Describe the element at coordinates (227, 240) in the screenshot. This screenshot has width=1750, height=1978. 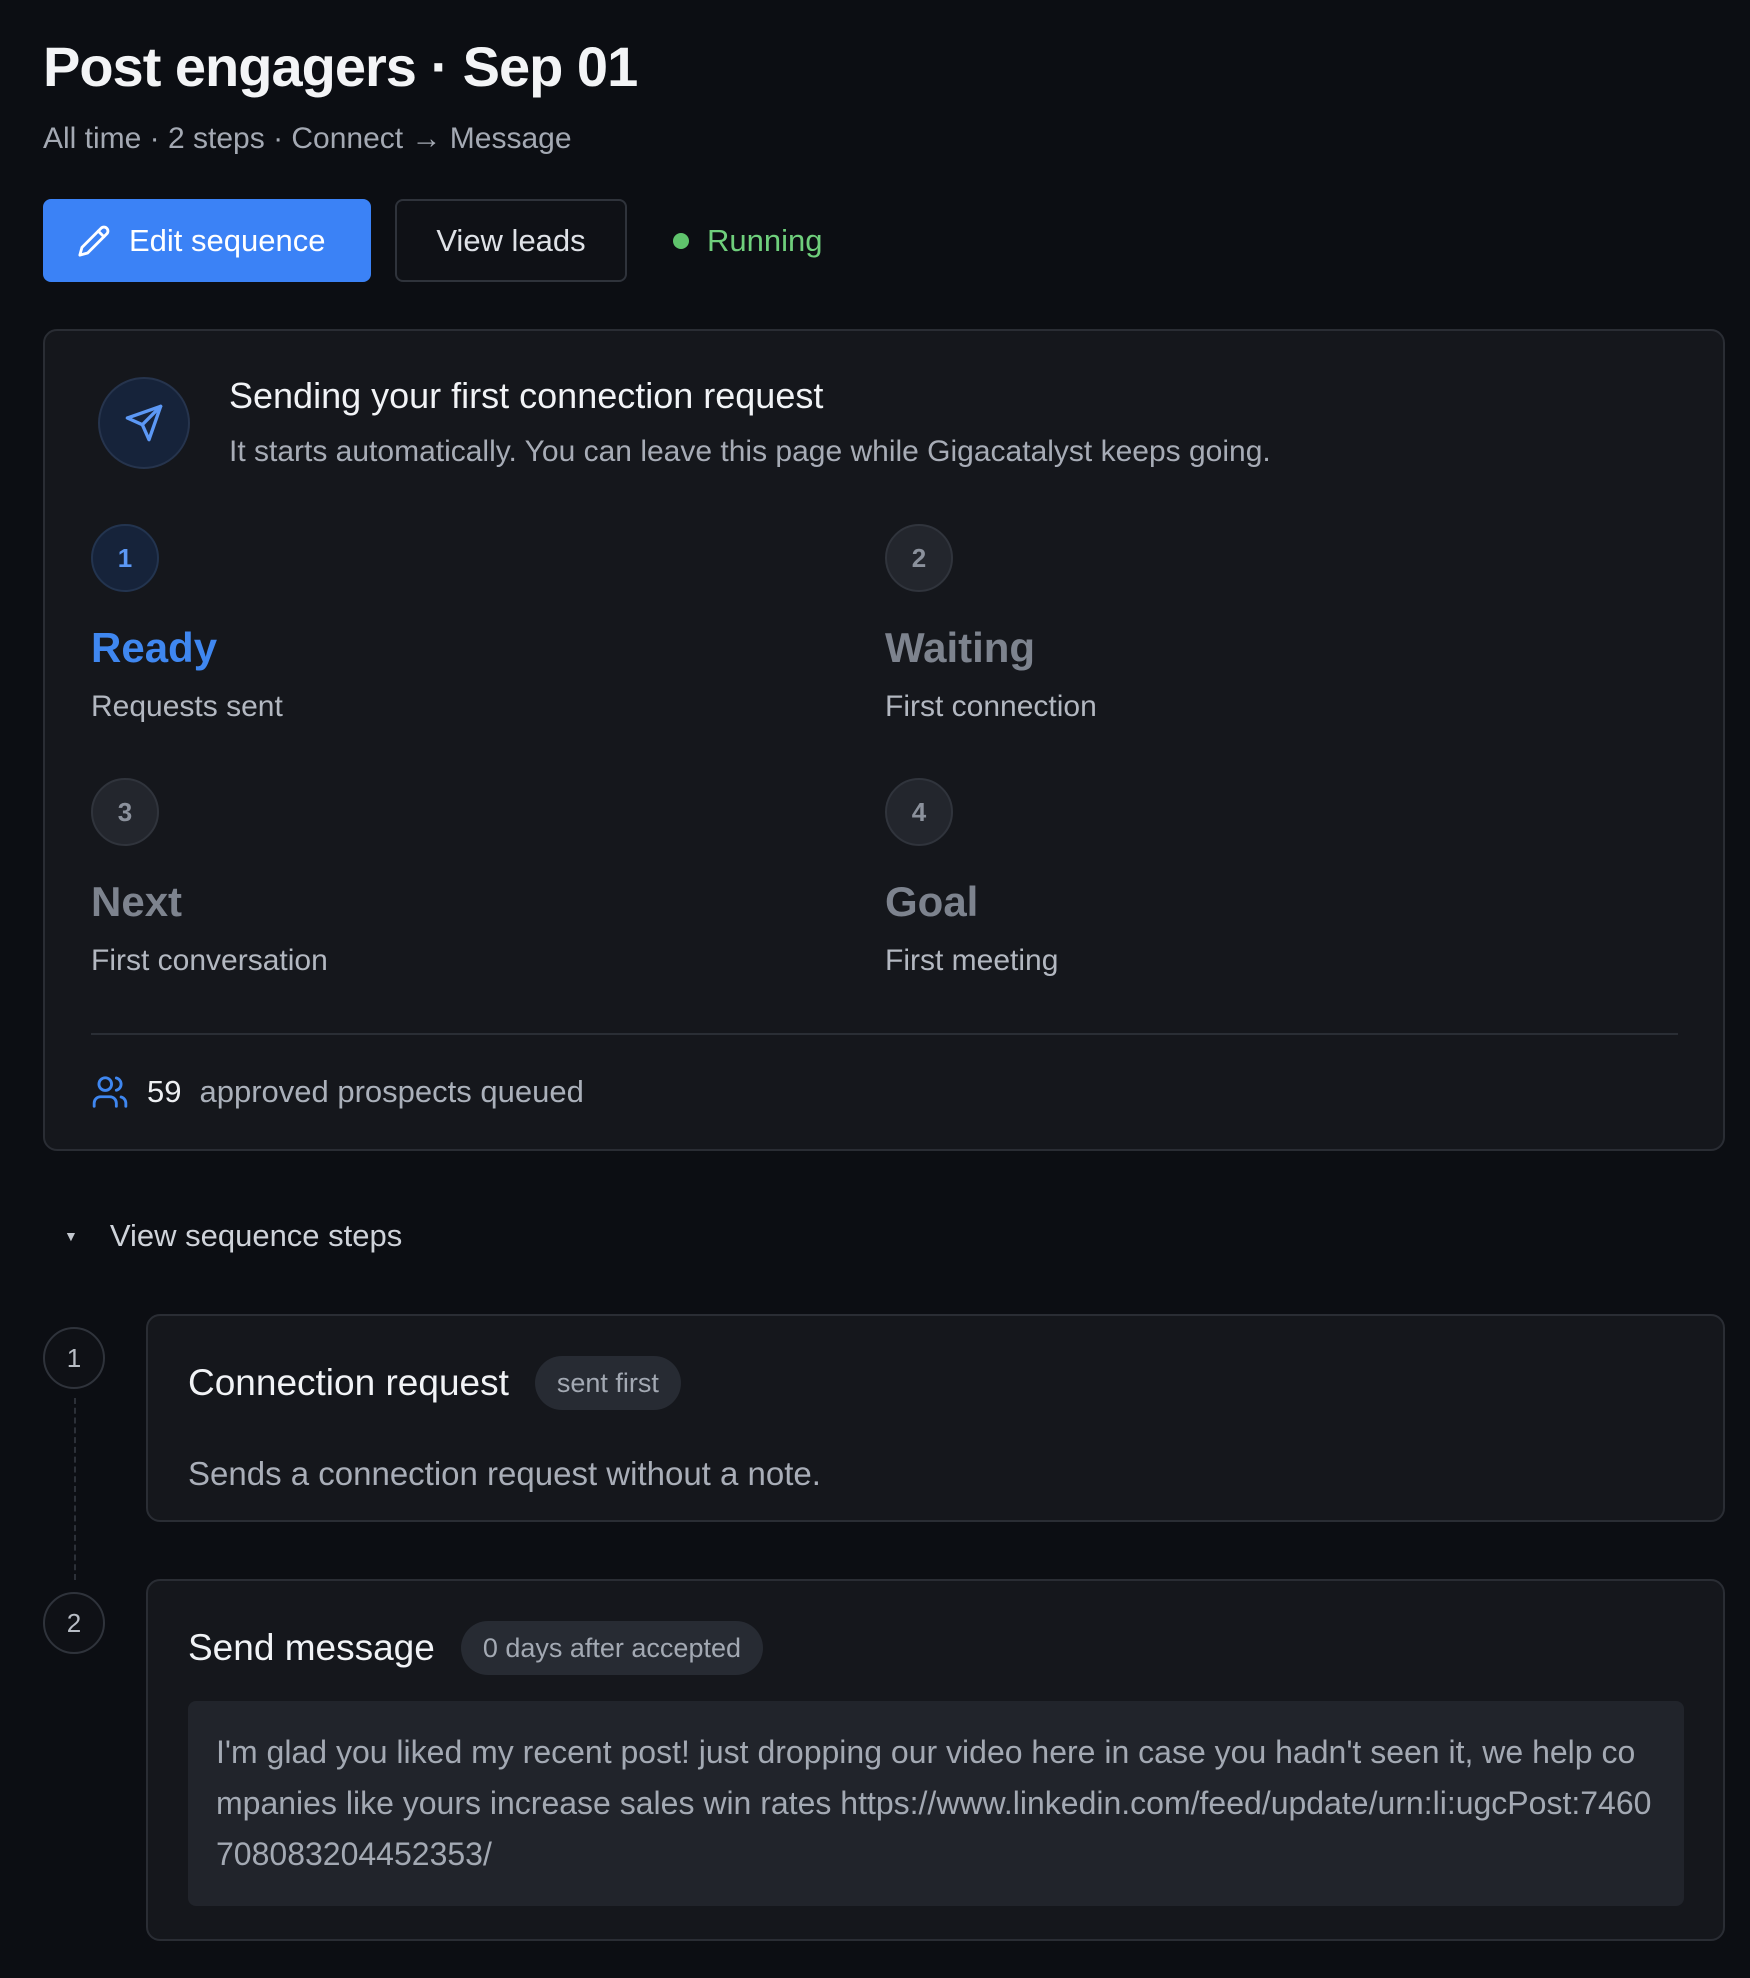
I see `edit-sequence-label: Edit sequence` at that location.